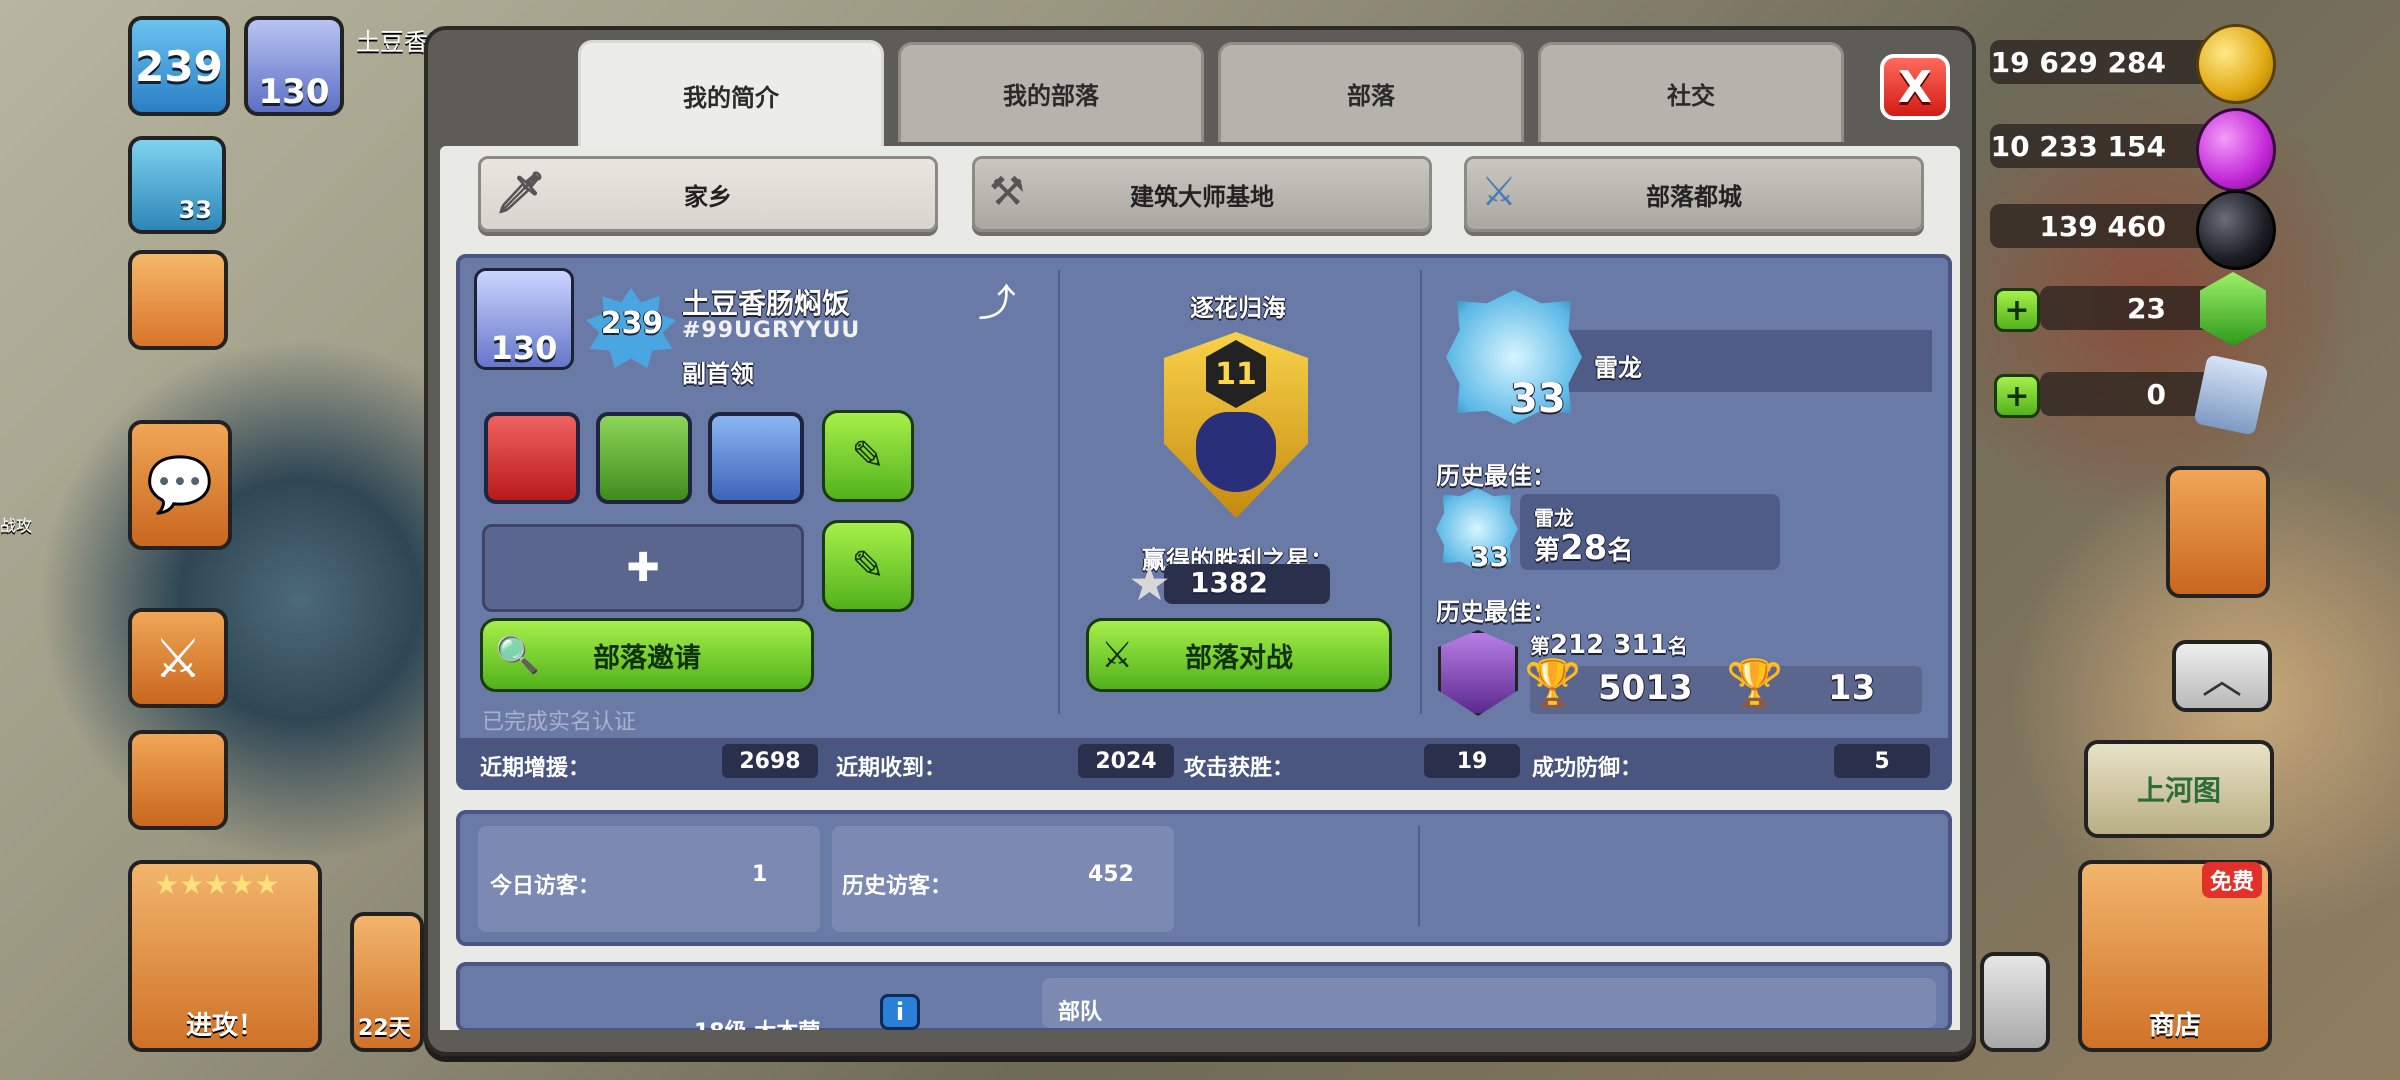  Describe the element at coordinates (1677, 646) in the screenshot. I see `legend-rank-suffix: 名` at that location.